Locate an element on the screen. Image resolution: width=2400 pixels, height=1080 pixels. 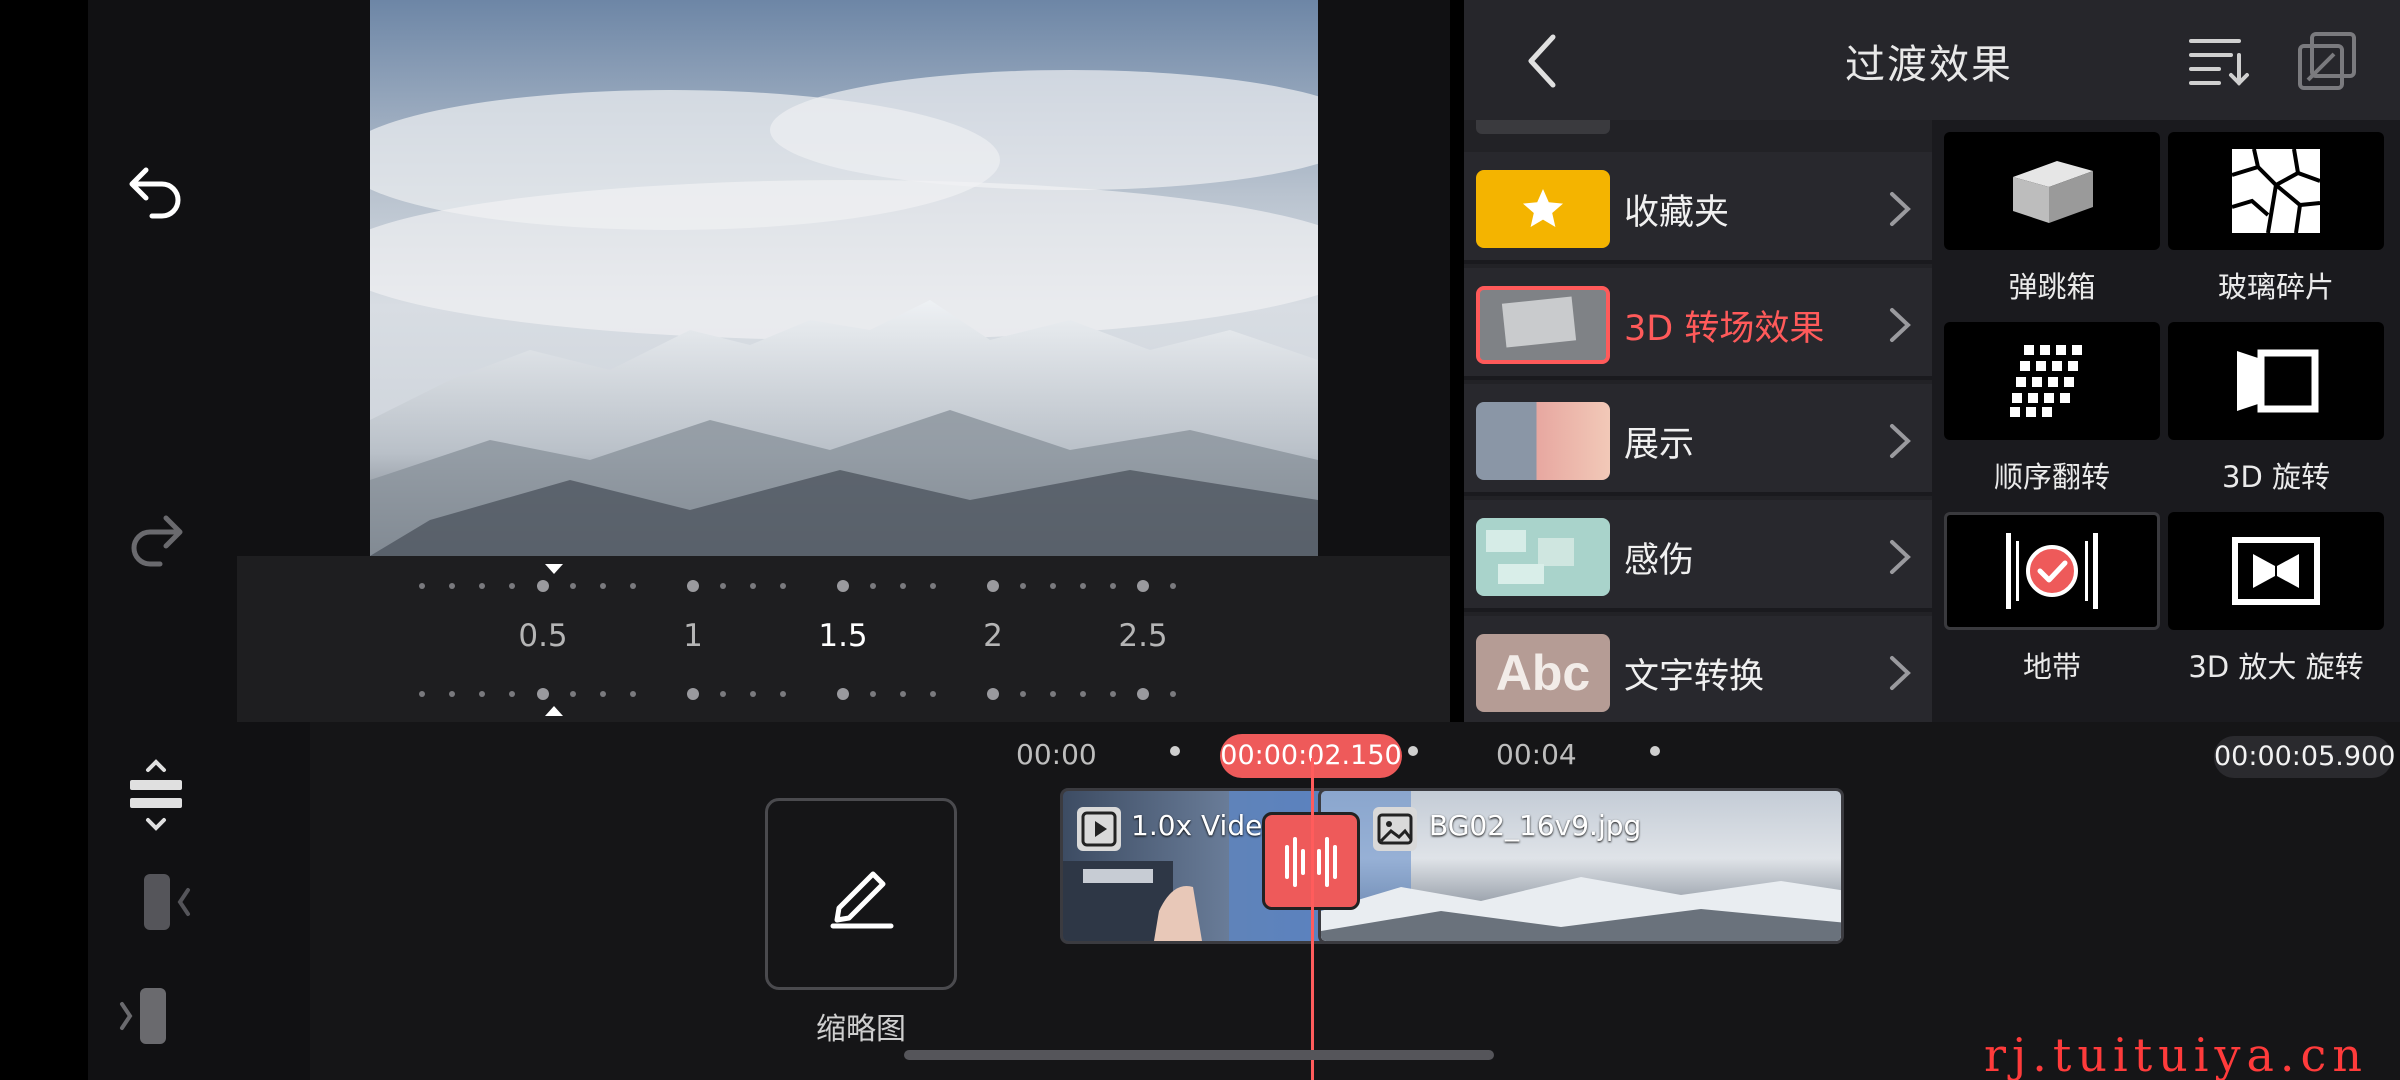
image-icon is located at coordinates (1395, 829).